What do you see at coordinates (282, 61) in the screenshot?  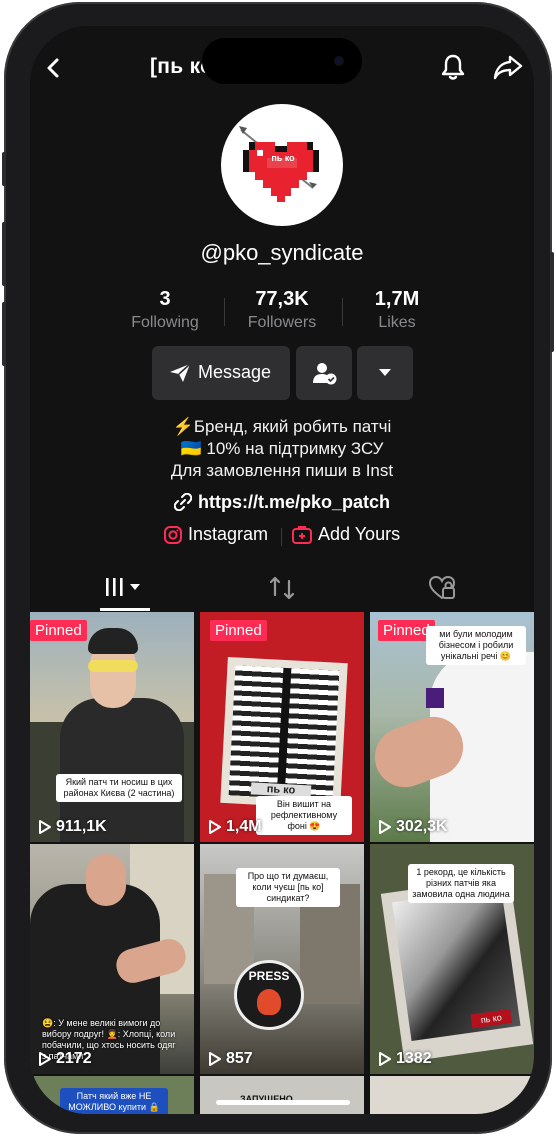 I see `dynamic-island` at bounding box center [282, 61].